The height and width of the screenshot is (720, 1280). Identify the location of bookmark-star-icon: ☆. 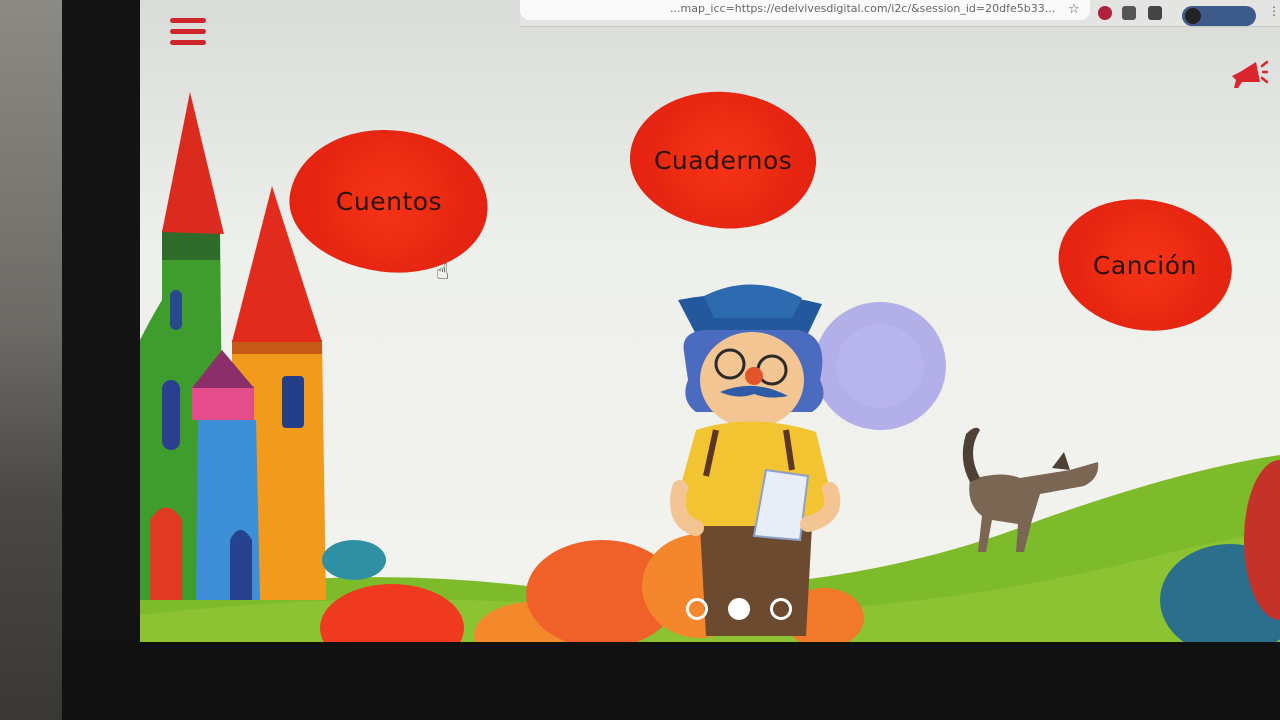
(1074, 9).